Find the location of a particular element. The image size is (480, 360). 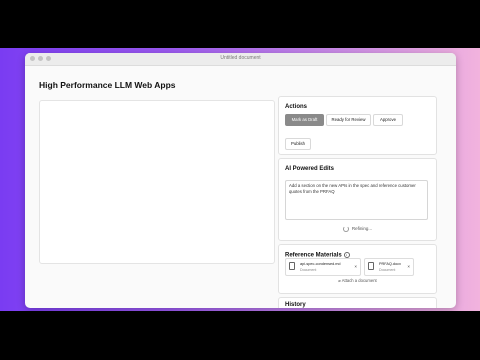

page-title: High Performance LLM Web Apps is located at coordinates (107, 85).